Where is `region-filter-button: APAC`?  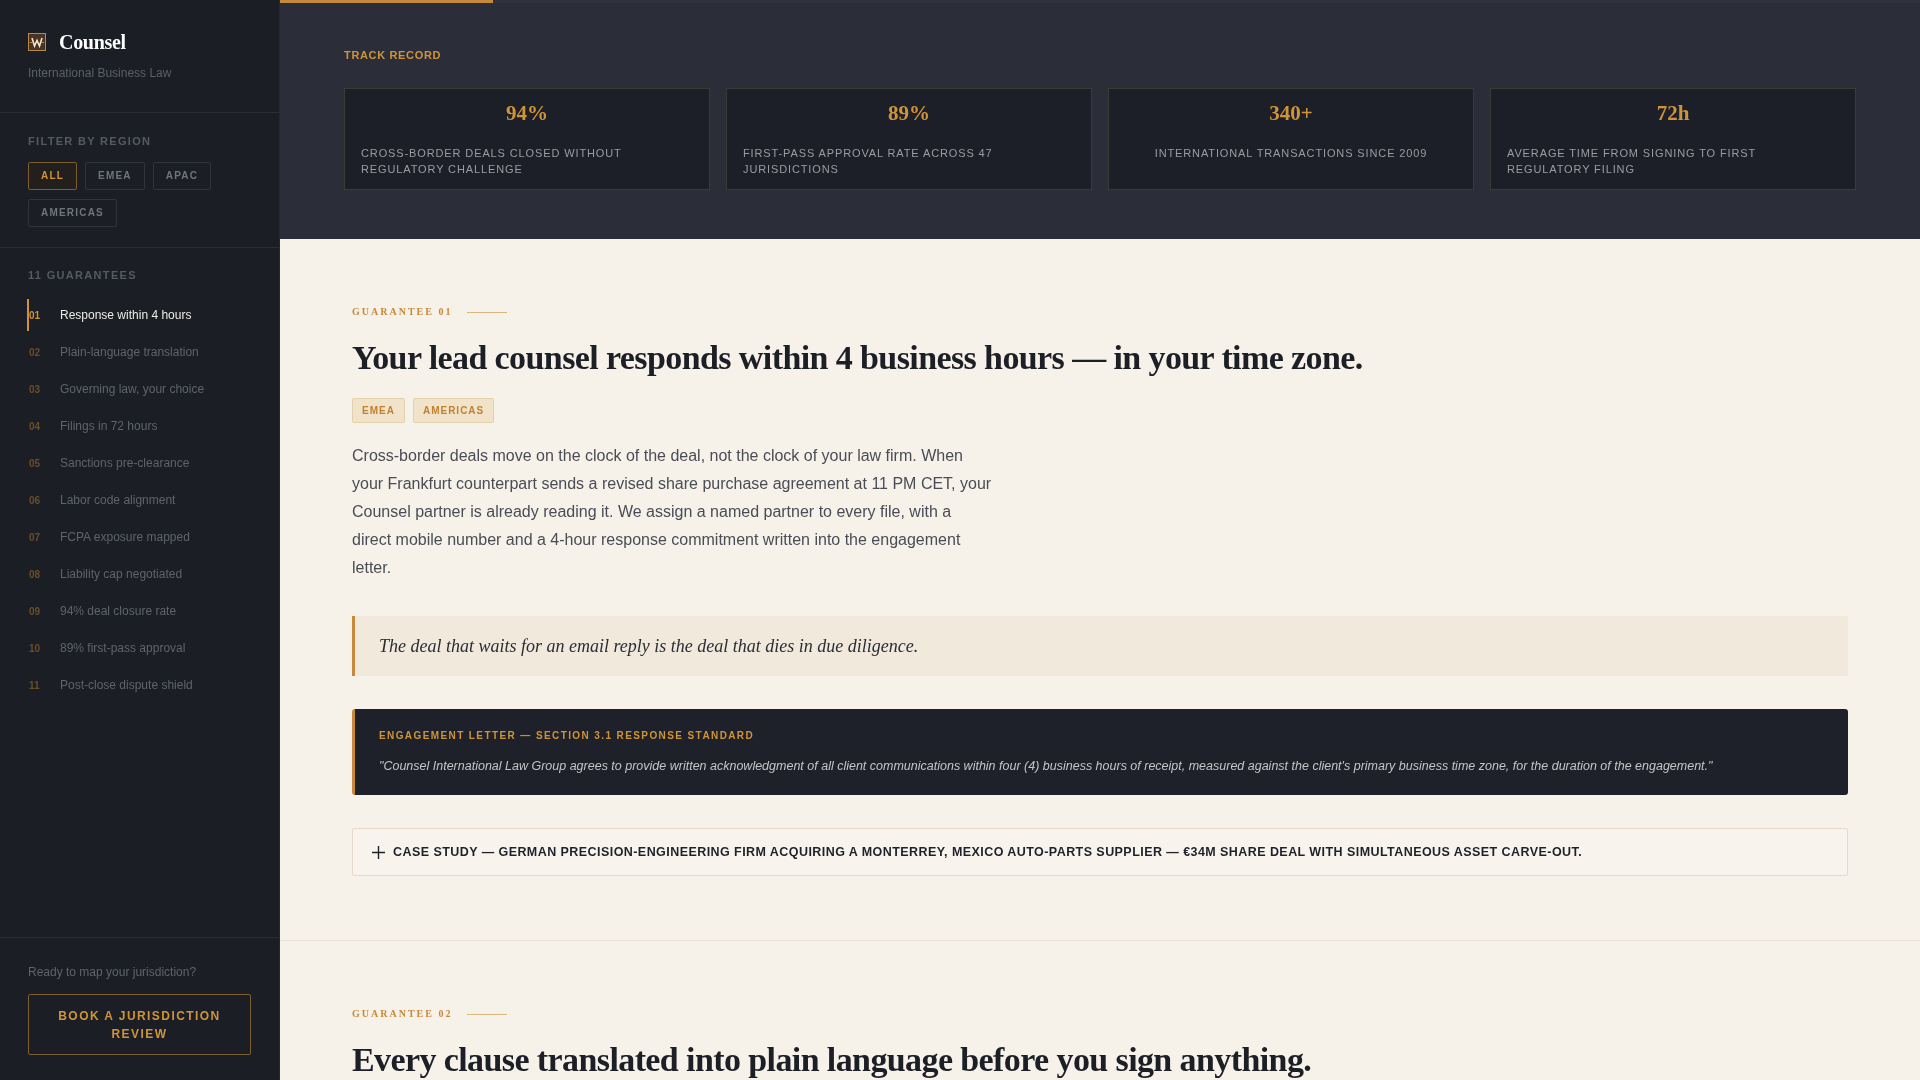 region-filter-button: APAC is located at coordinates (182, 176).